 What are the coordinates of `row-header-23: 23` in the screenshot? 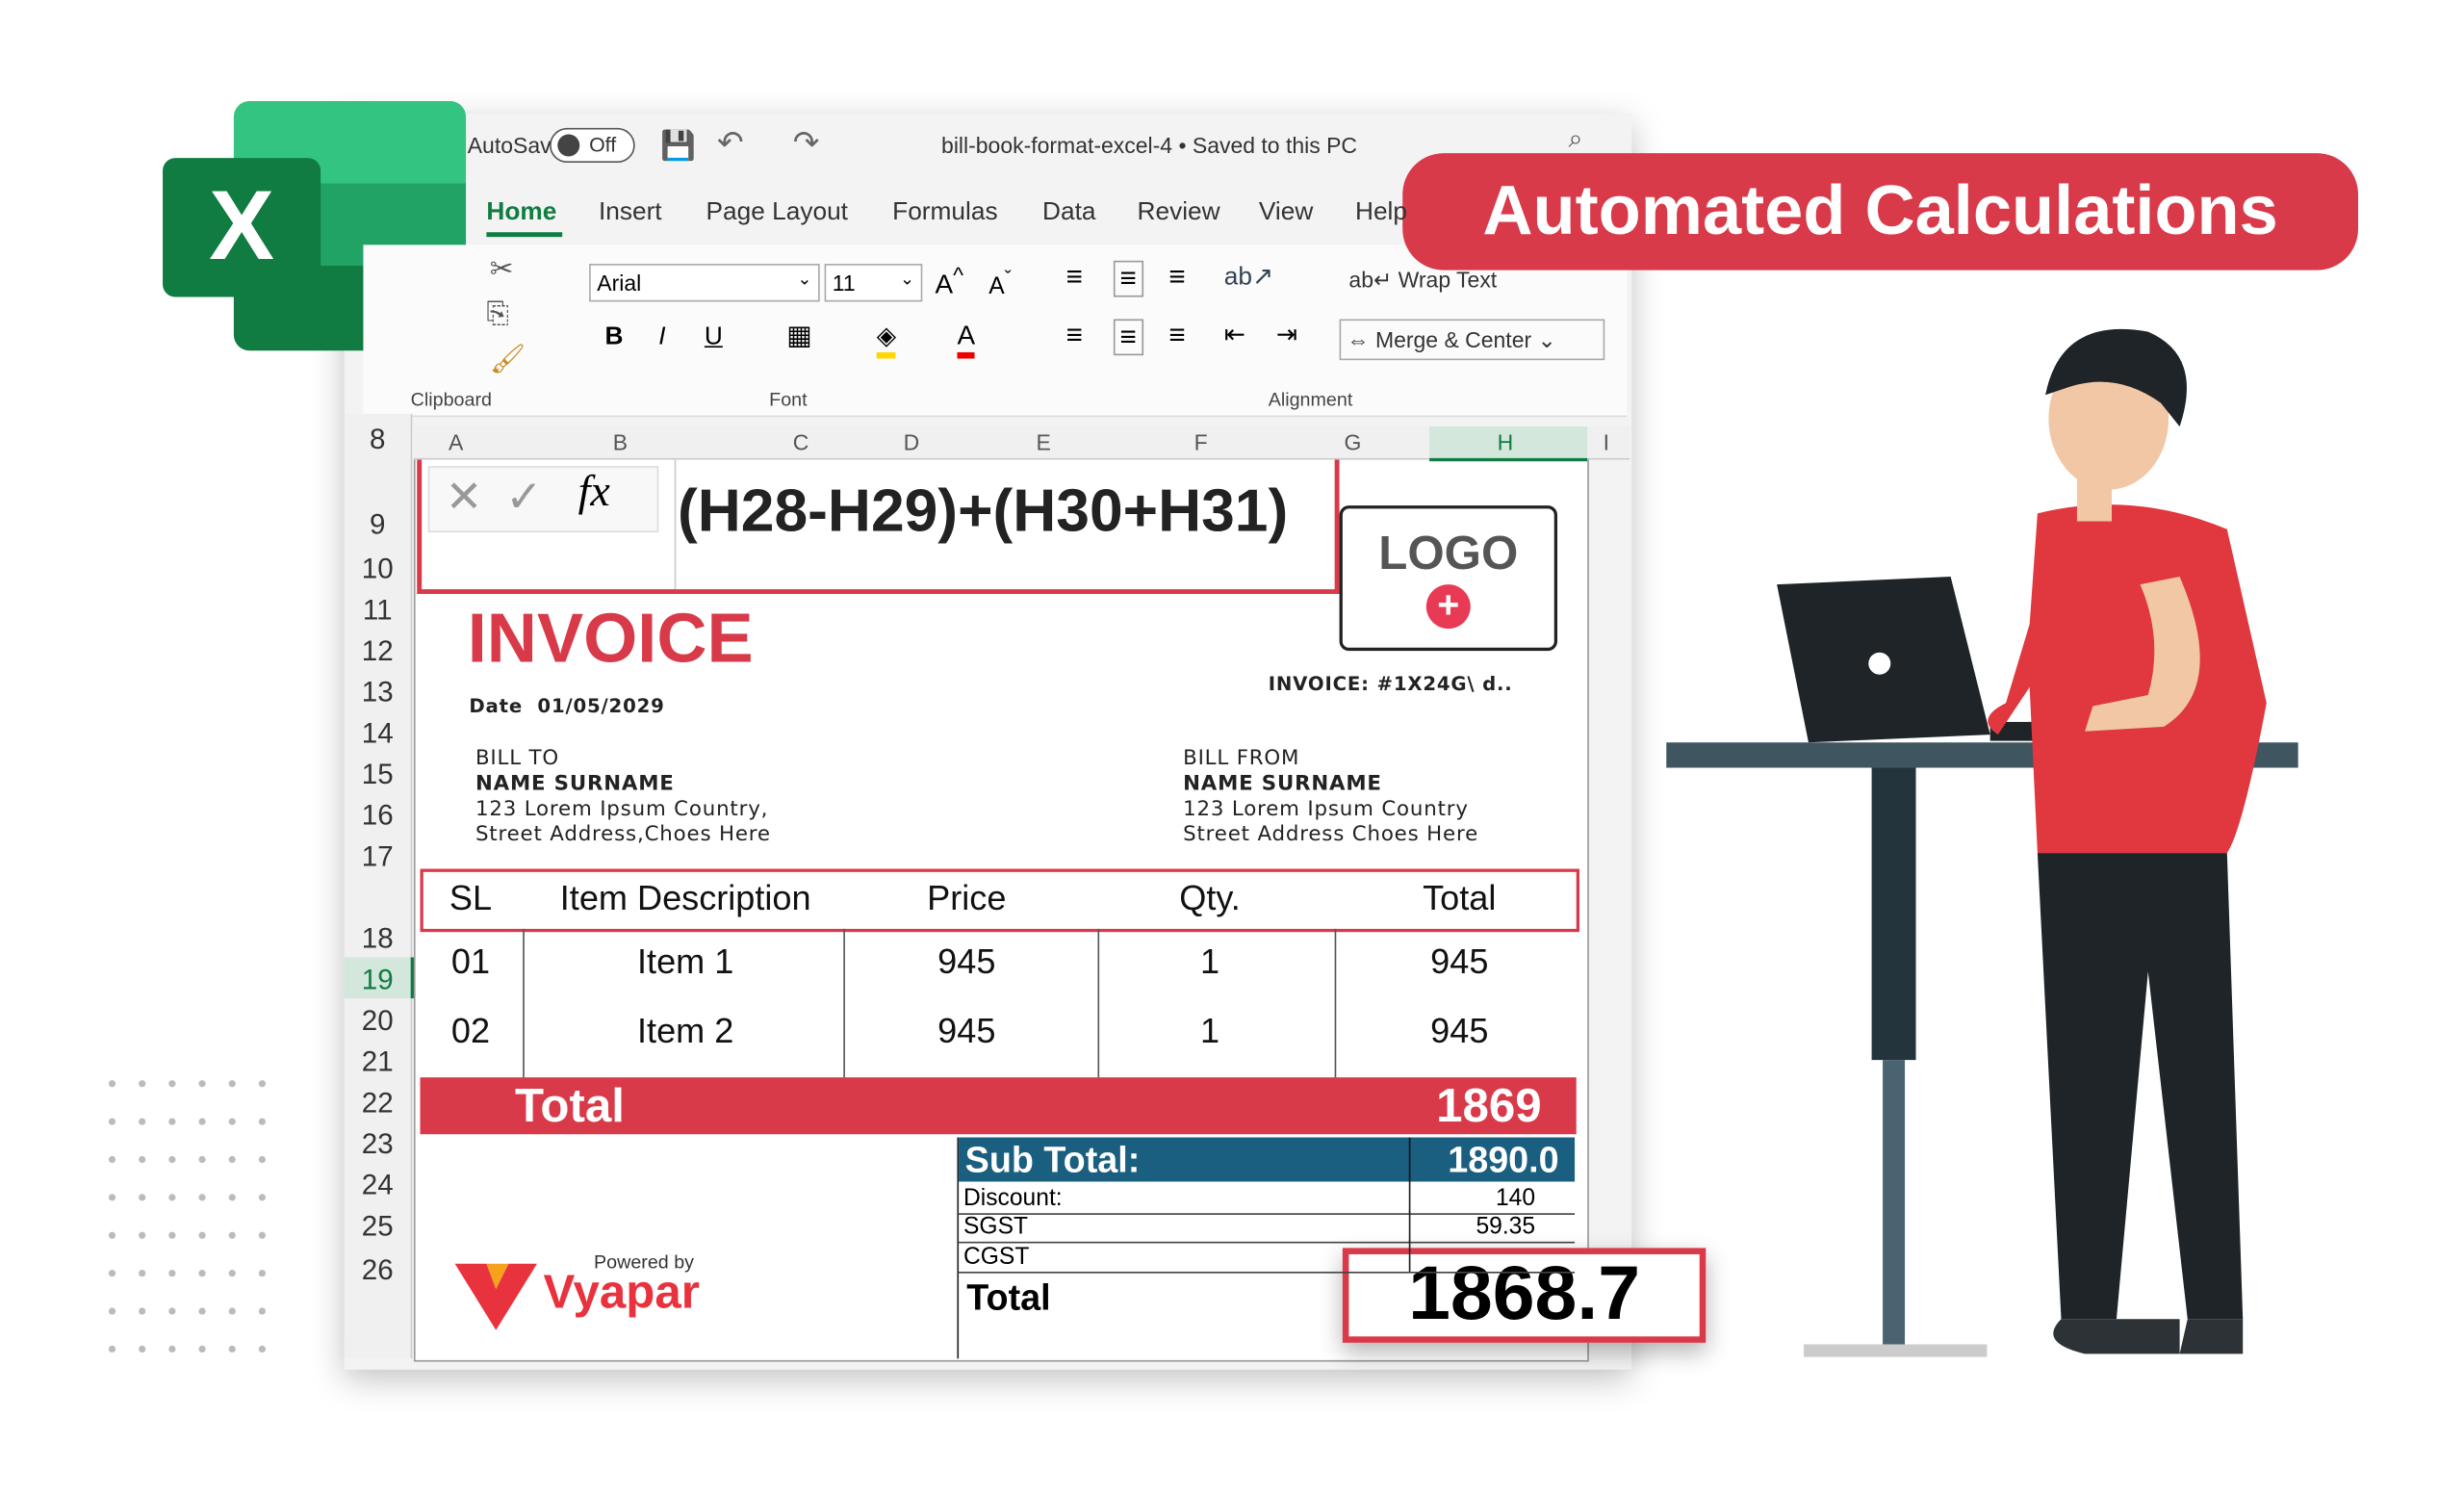 It's located at (378, 1144).